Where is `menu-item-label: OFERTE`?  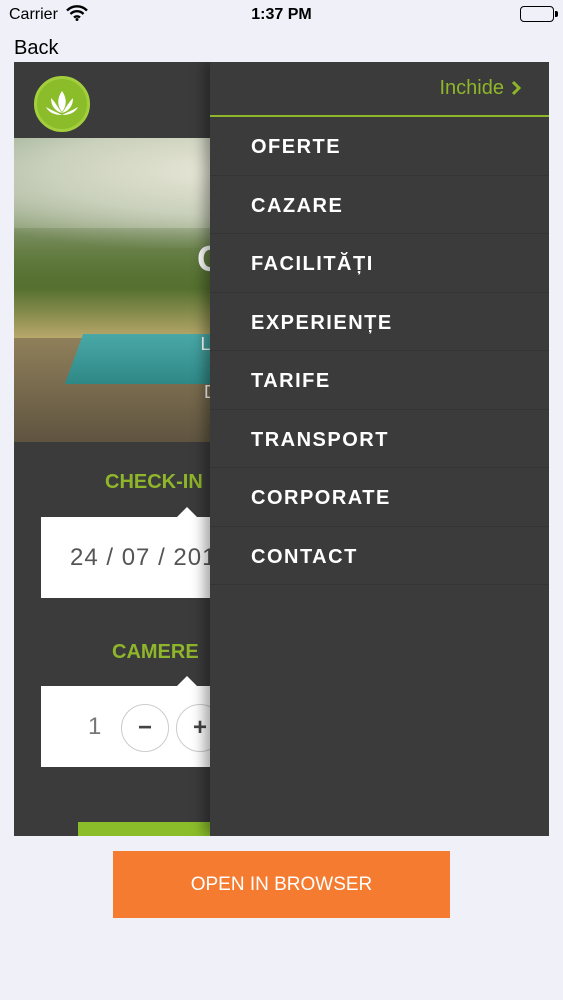
menu-item-label: OFERTE is located at coordinates (296, 147).